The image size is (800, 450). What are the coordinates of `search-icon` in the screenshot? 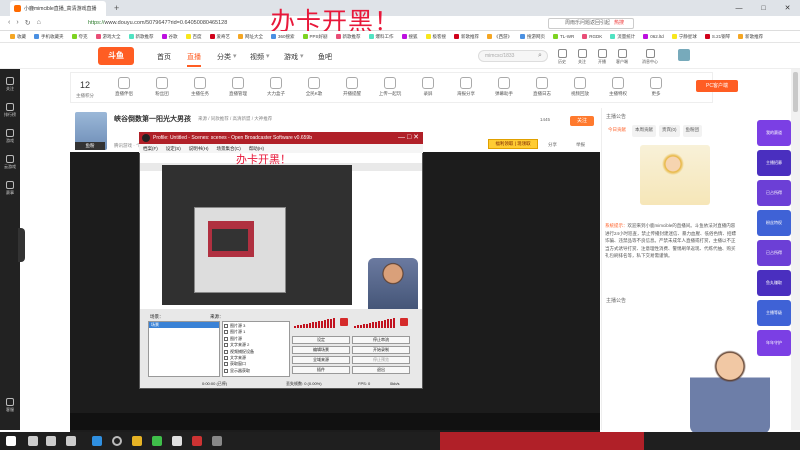 It's located at (33, 441).